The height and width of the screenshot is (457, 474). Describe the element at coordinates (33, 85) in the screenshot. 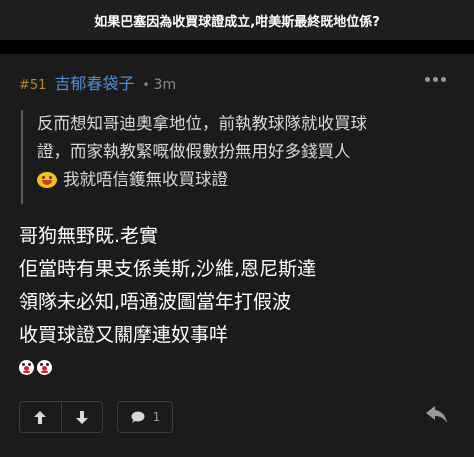

I see `floor-number: #51` at that location.